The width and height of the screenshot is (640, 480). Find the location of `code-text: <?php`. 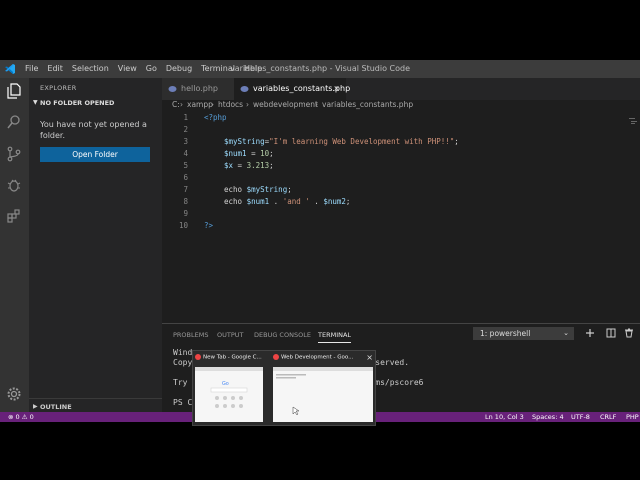

code-text: <?php is located at coordinates (215, 118).